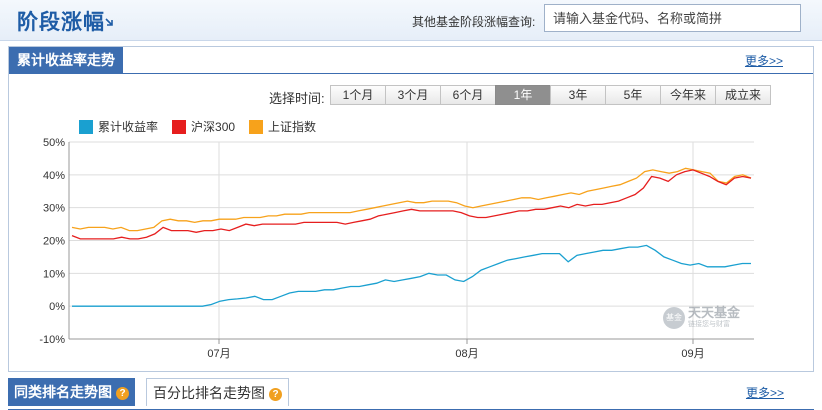 This screenshot has height=410, width=822. I want to click on watermark-logo: 基金 天天基金 链接您与财富, so click(701, 317).